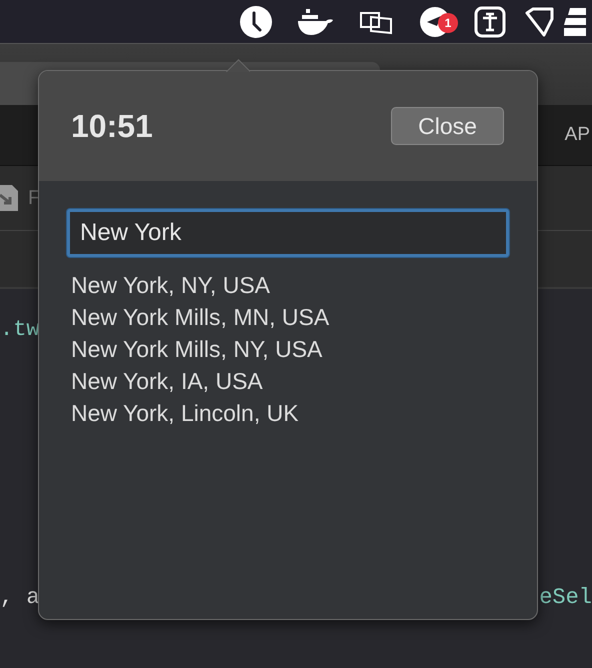 This screenshot has width=592, height=668. Describe the element at coordinates (20, 597) in the screenshot. I see `code-text: , a` at that location.